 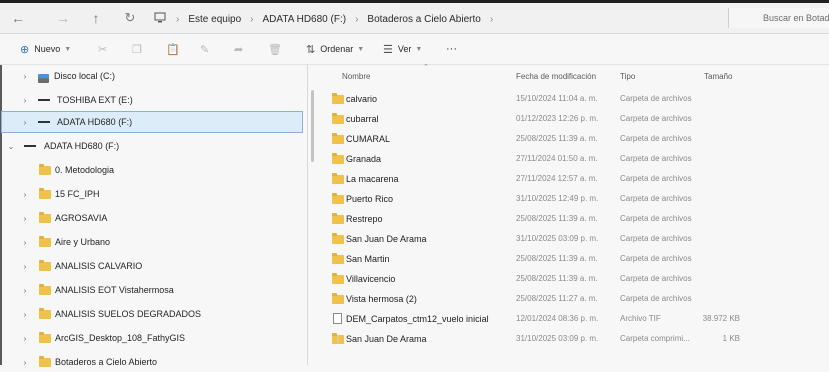 What do you see at coordinates (18, 18) in the screenshot?
I see `arrow-left-icon: ←` at bounding box center [18, 18].